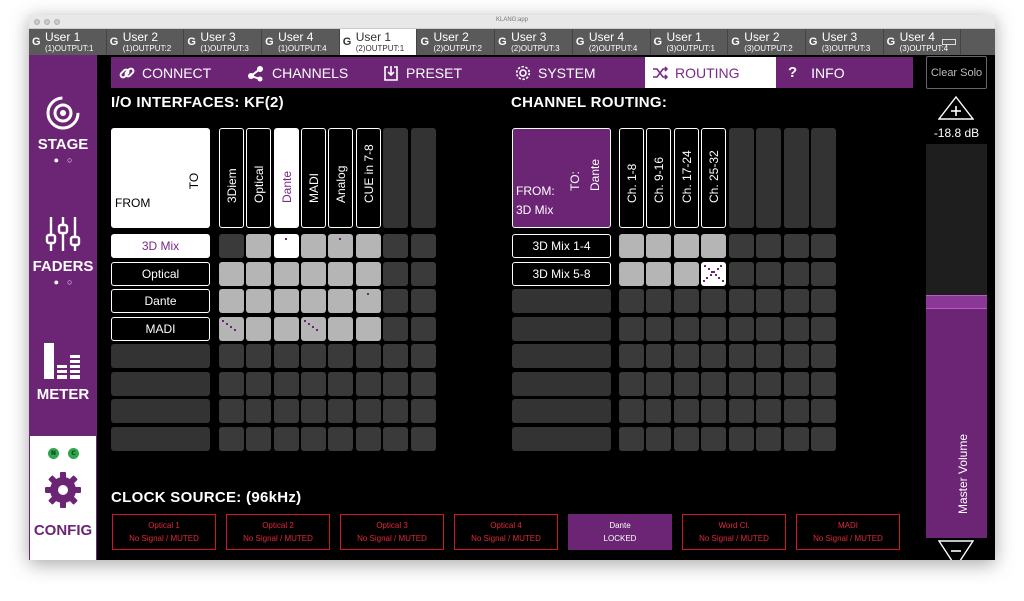  What do you see at coordinates (690, 42) in the screenshot?
I see `user-tab: G User 1 (3)OUTPUT:1` at bounding box center [690, 42].